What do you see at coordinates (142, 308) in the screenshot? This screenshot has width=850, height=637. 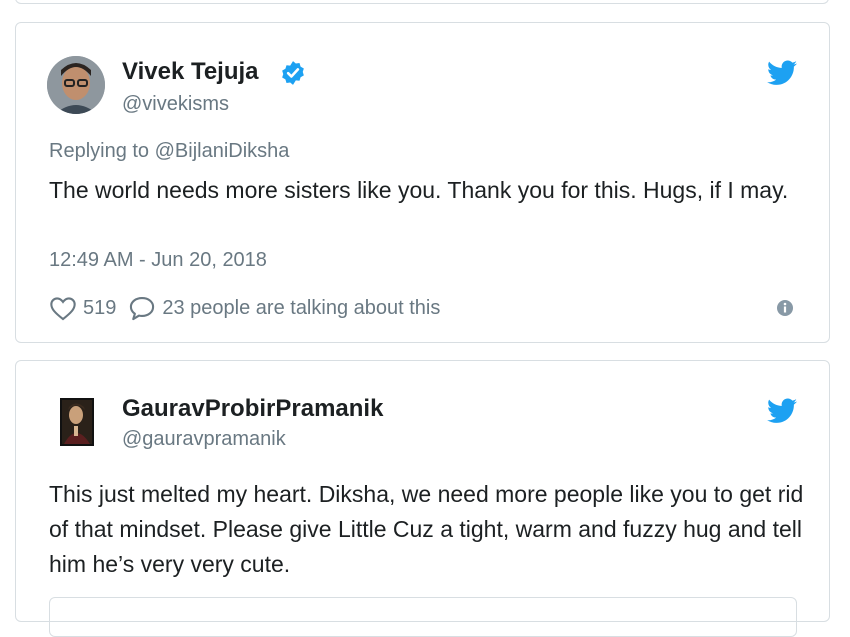 I see `comment-icon` at bounding box center [142, 308].